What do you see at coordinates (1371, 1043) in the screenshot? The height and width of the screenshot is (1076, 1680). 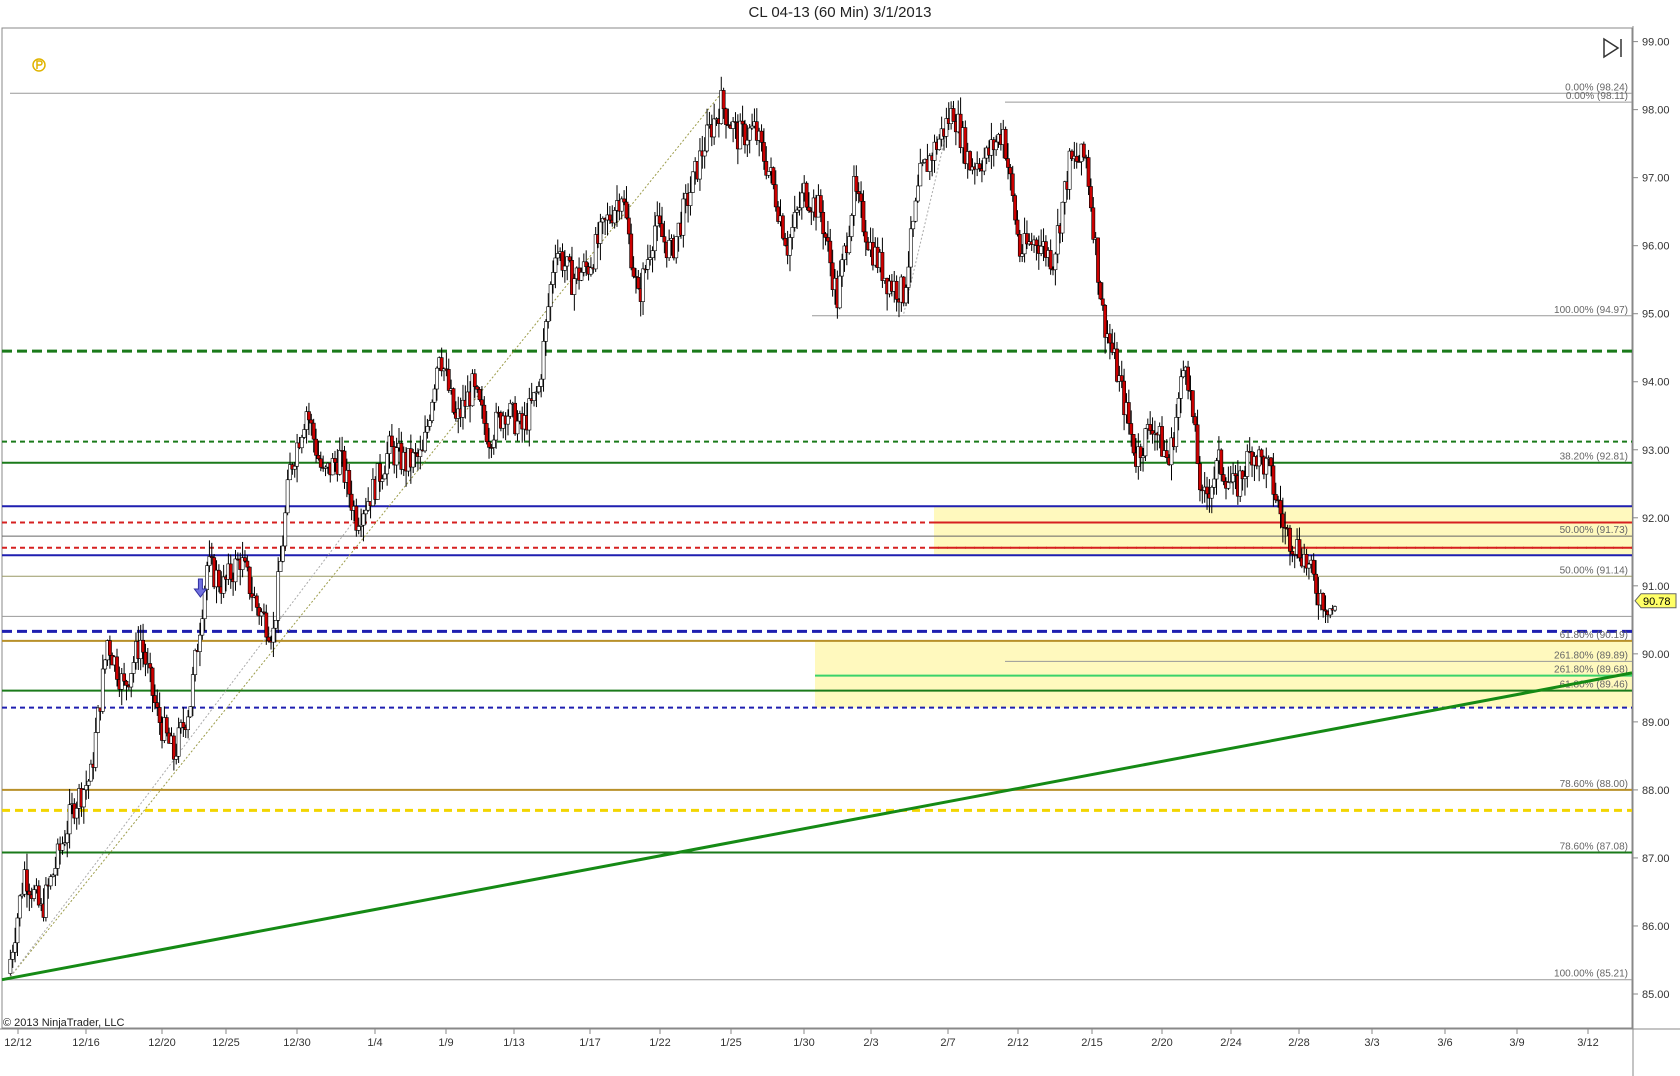 I see `x-tick-label: 3/3` at bounding box center [1371, 1043].